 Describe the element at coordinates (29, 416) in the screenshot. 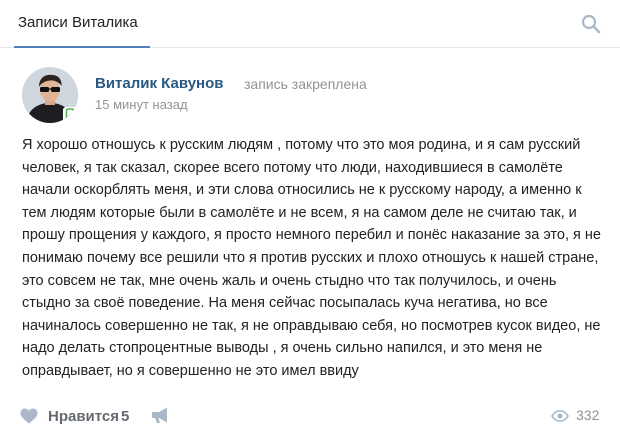

I see `heart-icon` at that location.